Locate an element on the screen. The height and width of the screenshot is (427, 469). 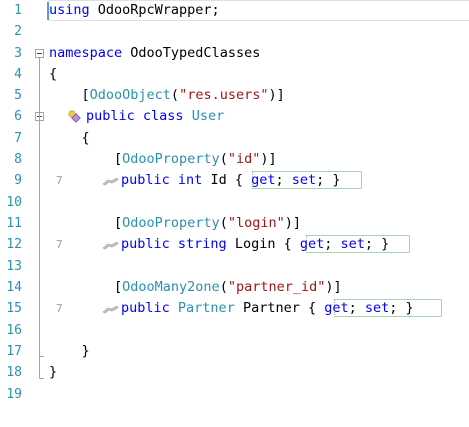
code-token: int is located at coordinates (190, 180).